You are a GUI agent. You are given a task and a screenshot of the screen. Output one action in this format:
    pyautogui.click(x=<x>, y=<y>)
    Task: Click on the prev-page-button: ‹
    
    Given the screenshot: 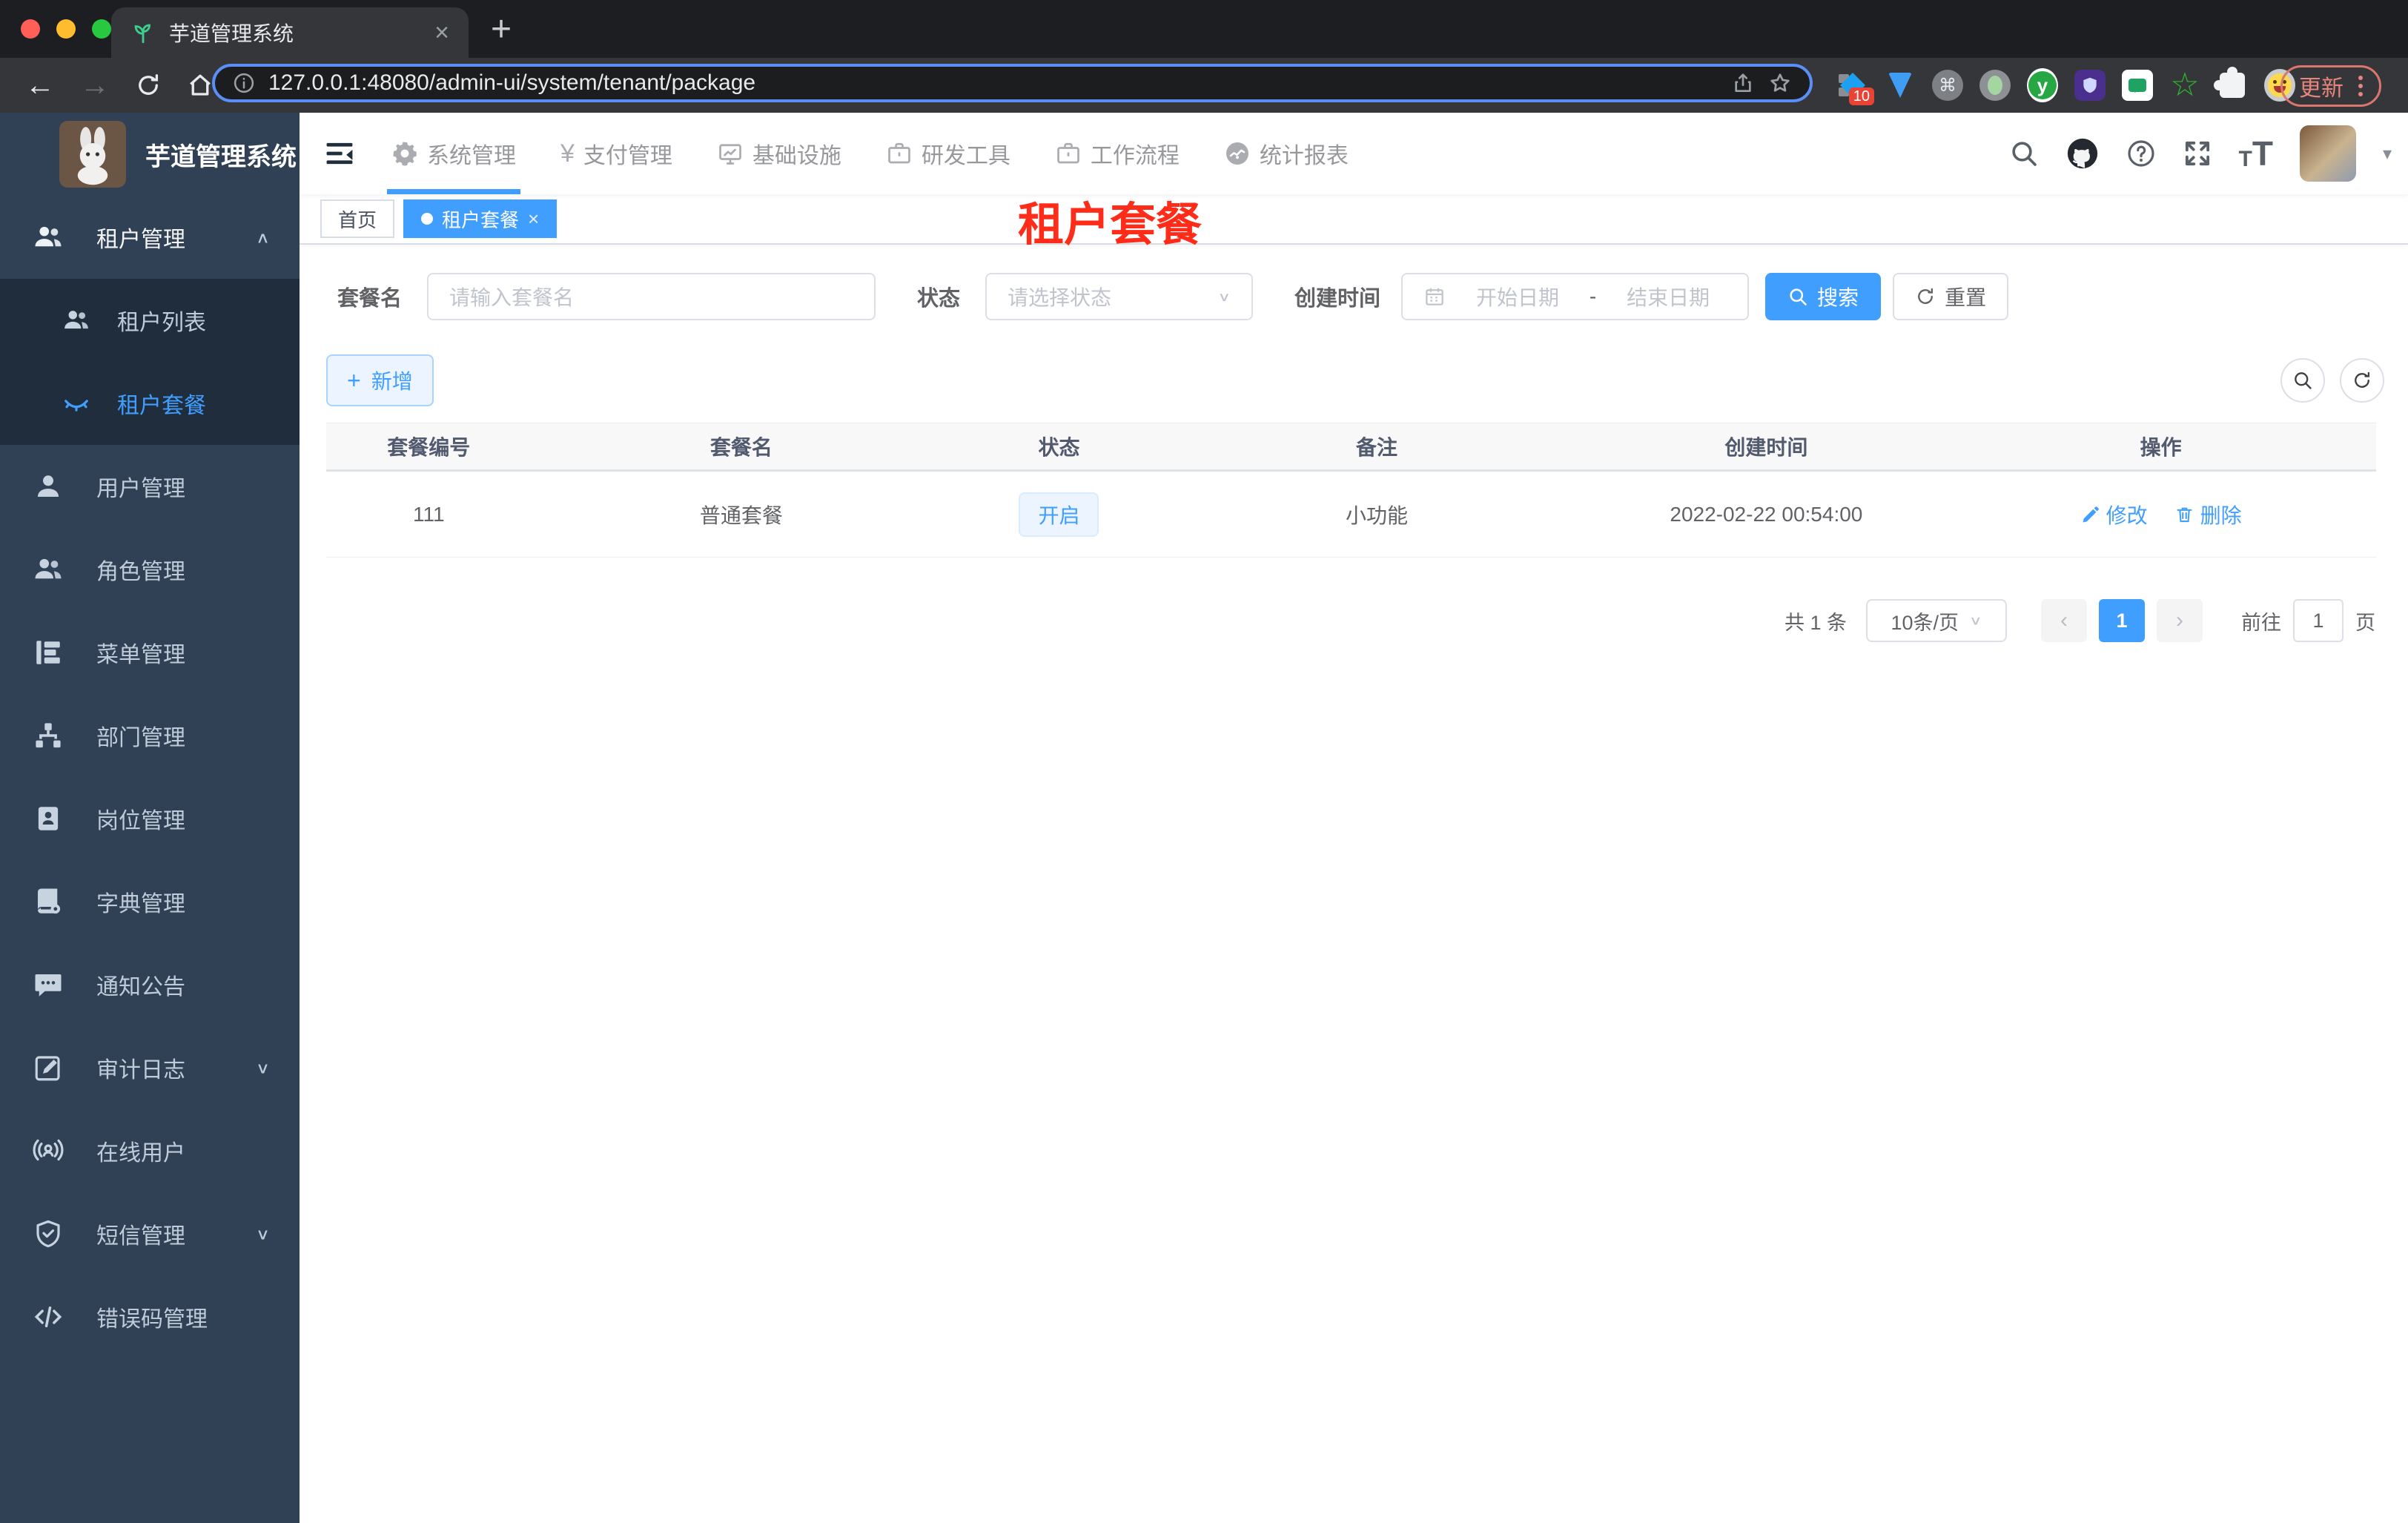 What is the action you would take?
    pyautogui.click(x=2064, y=621)
    